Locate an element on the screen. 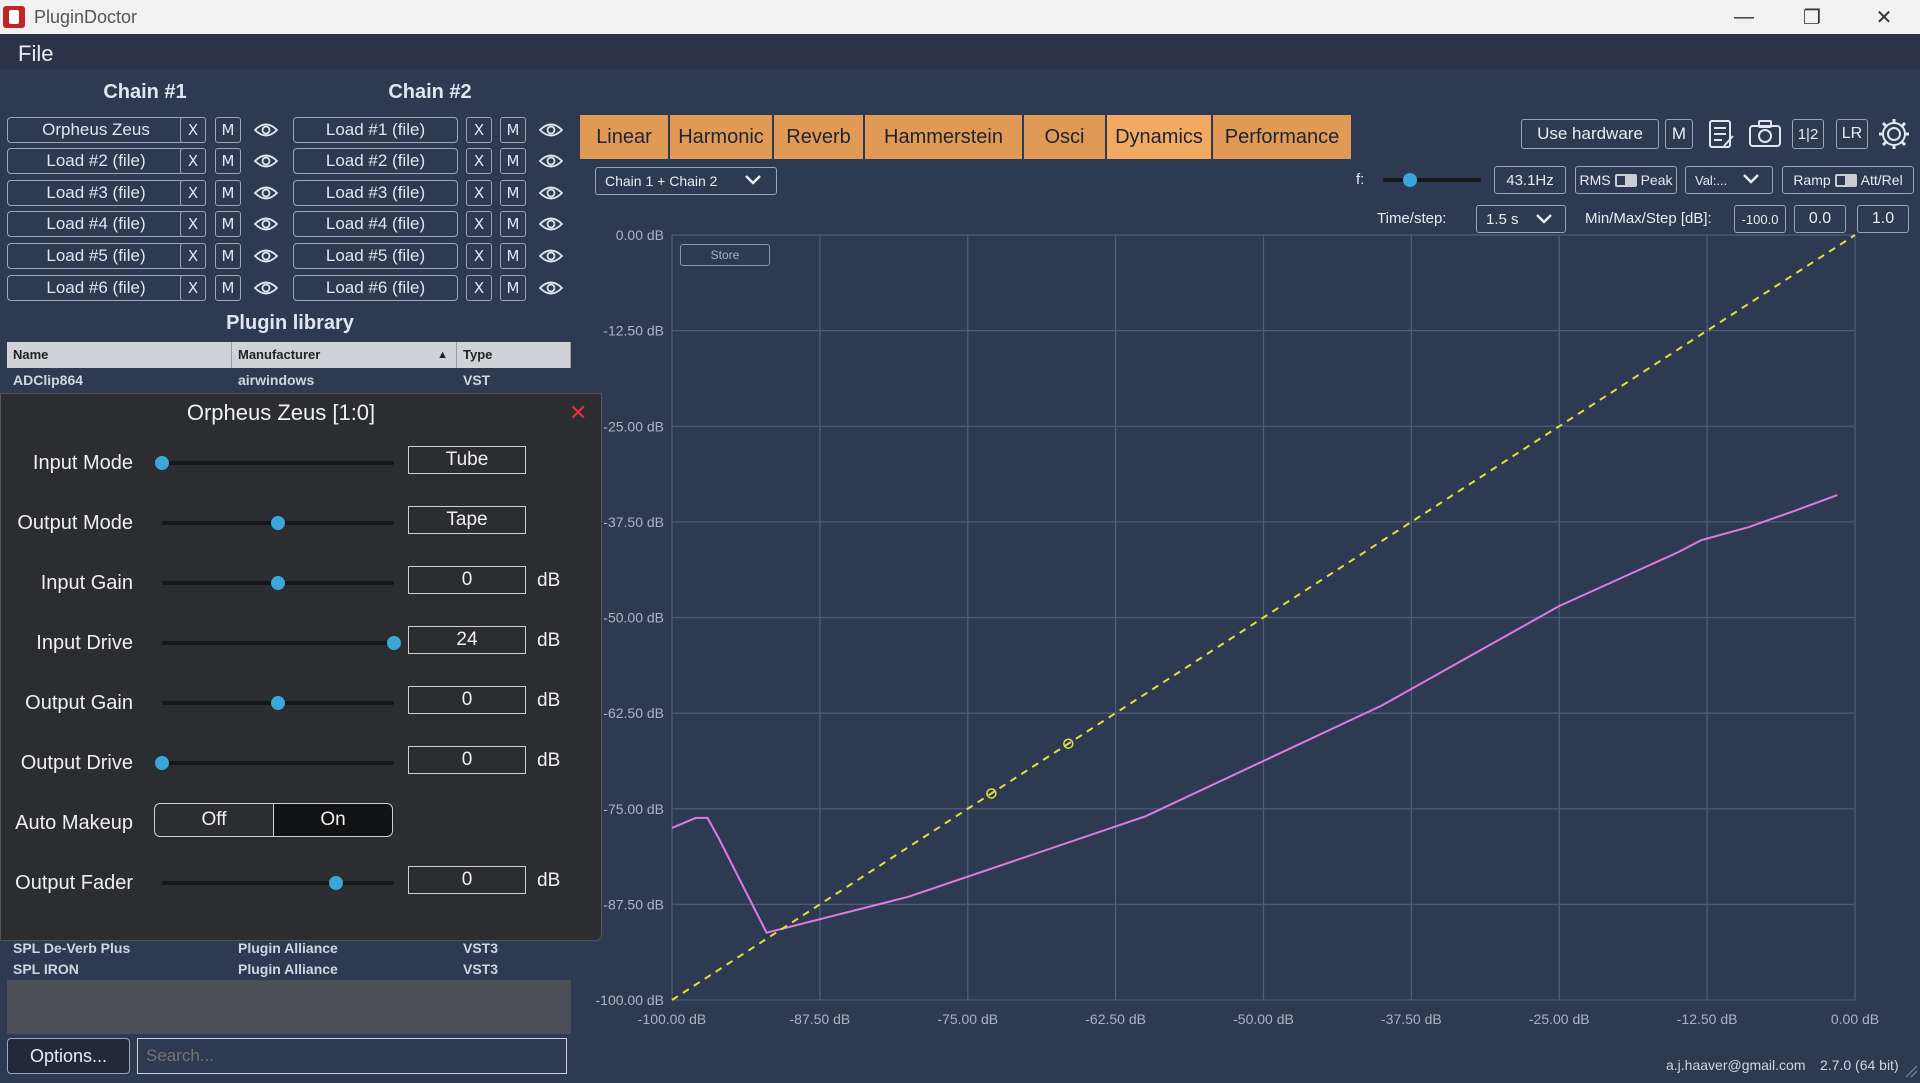  column-manufacturer: Manufacturer ▲ is located at coordinates (344, 355).